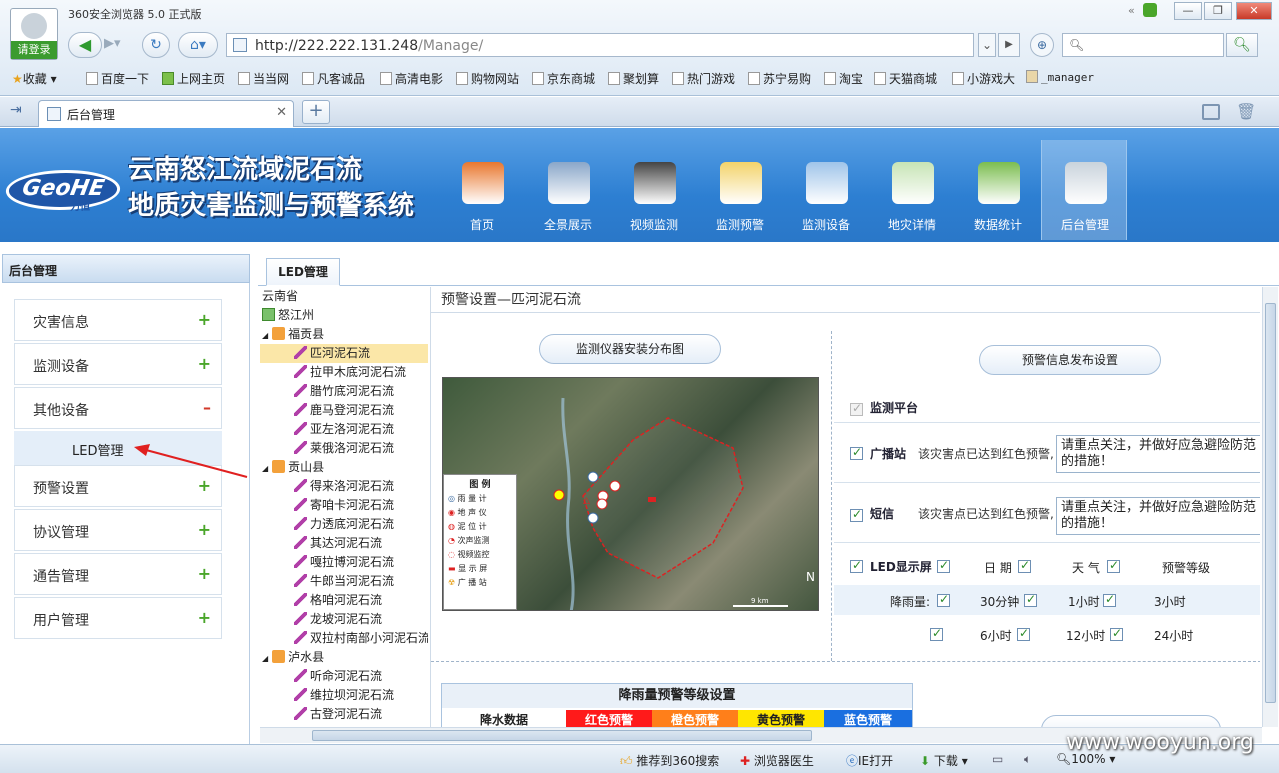 The width and height of the screenshot is (1279, 773). Describe the element at coordinates (1070, 360) in the screenshot. I see `publish-settings-button: 预警信息发布设置` at that location.